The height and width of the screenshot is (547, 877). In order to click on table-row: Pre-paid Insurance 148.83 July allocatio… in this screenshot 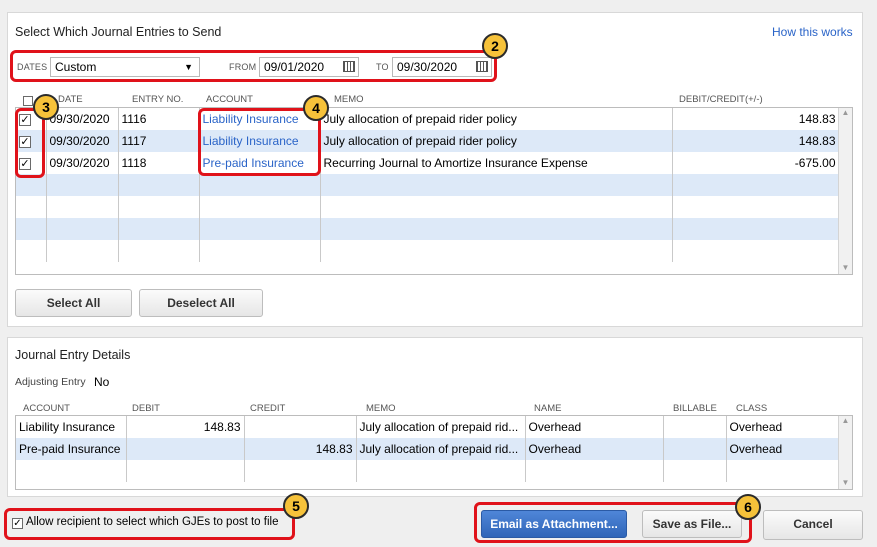, I will do `click(428, 449)`.